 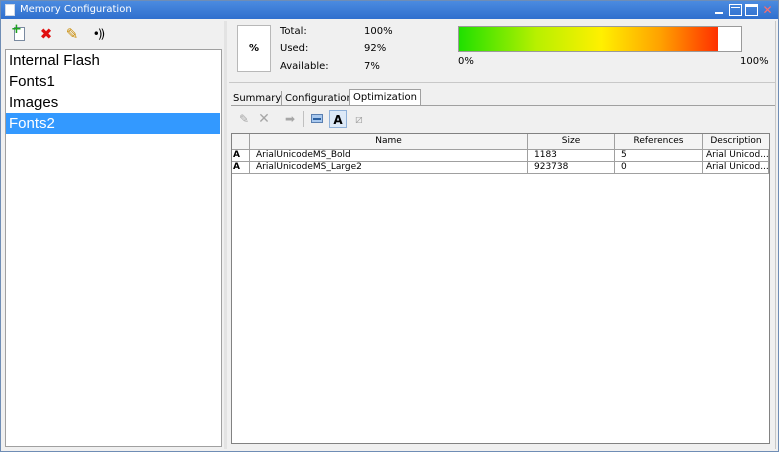 What do you see at coordinates (318, 98) in the screenshot?
I see `tab-configuration: Configuration` at bounding box center [318, 98].